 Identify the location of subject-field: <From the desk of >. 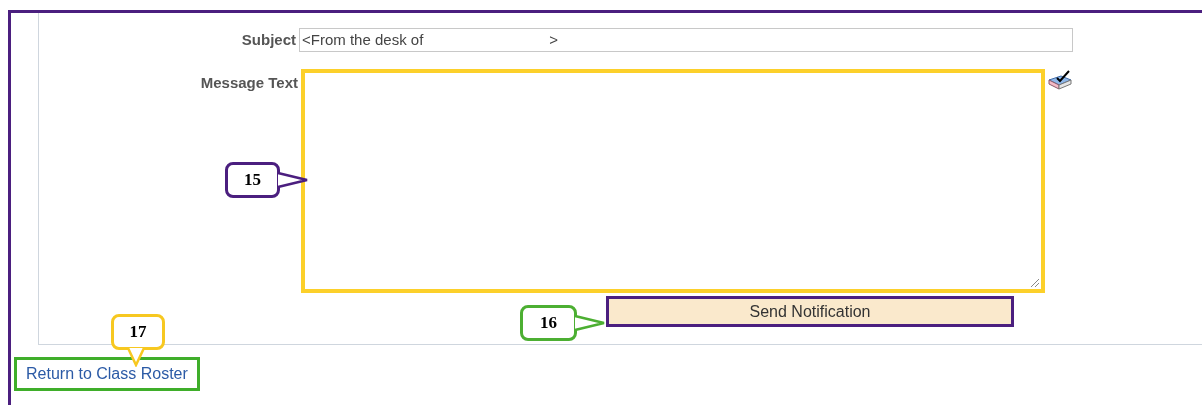
(686, 40).